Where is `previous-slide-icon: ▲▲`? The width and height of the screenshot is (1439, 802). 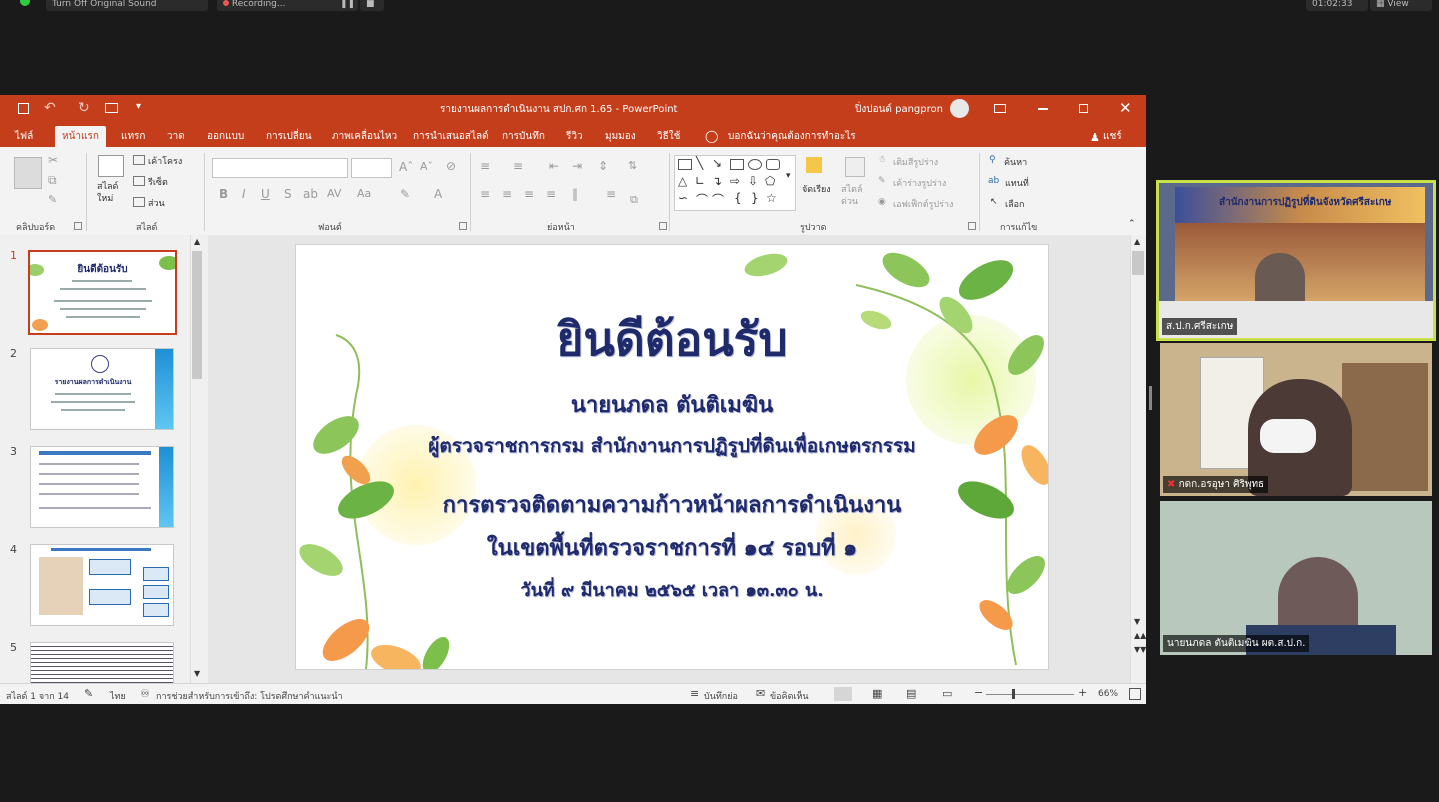
previous-slide-icon: ▲▲ is located at coordinates (1140, 635).